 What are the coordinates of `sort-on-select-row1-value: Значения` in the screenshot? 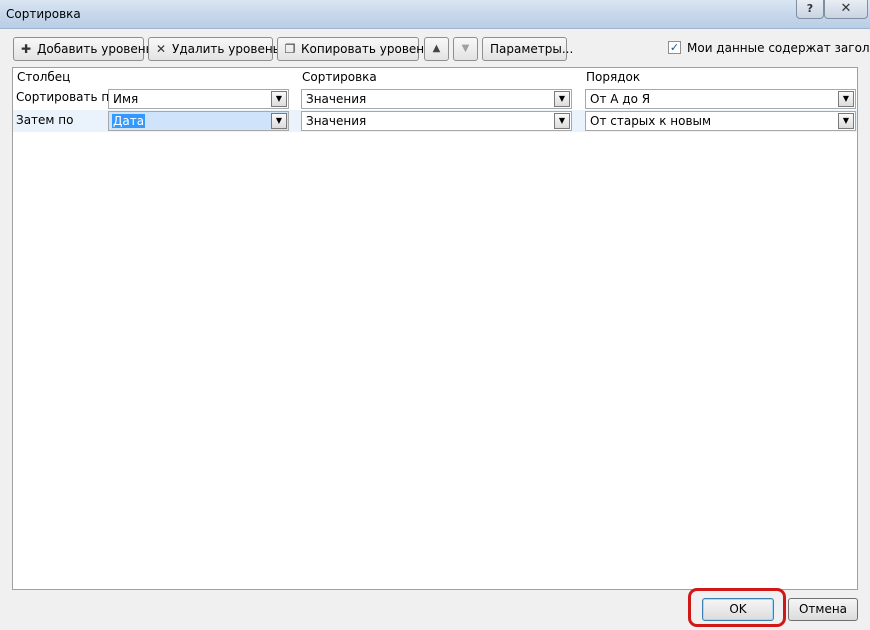 It's located at (336, 99).